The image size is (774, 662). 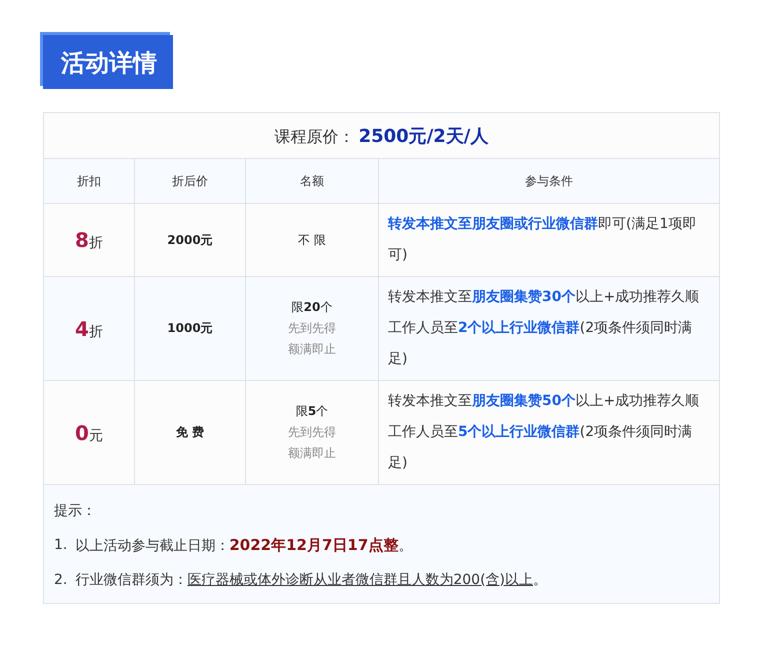 I want to click on condition-text: 转发本推文至朋友圈集赞30个以上+成功推荐久顺工作人员至2个以上行业微信群(2项条件须同时满足), so click(x=544, y=328).